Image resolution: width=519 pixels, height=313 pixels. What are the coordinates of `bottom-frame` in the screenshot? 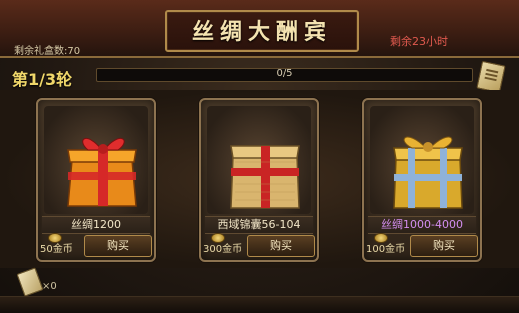 It's located at (259, 304).